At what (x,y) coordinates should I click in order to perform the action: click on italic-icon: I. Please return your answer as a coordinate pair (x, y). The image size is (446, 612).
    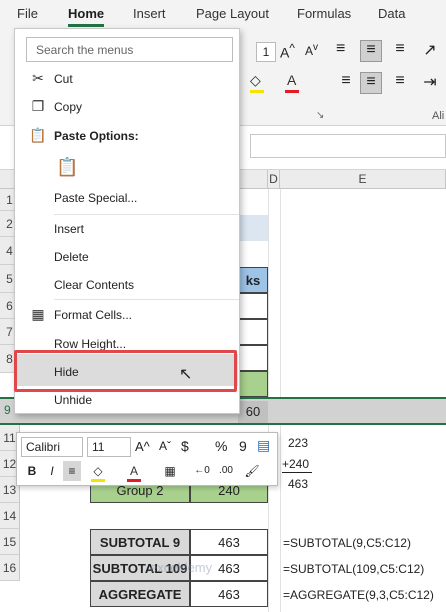
    Looking at the image, I should click on (52, 471).